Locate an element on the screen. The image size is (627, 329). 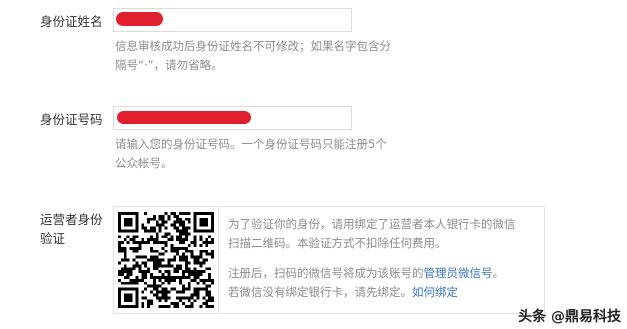
desc2-suffix: 。 is located at coordinates (498, 273).